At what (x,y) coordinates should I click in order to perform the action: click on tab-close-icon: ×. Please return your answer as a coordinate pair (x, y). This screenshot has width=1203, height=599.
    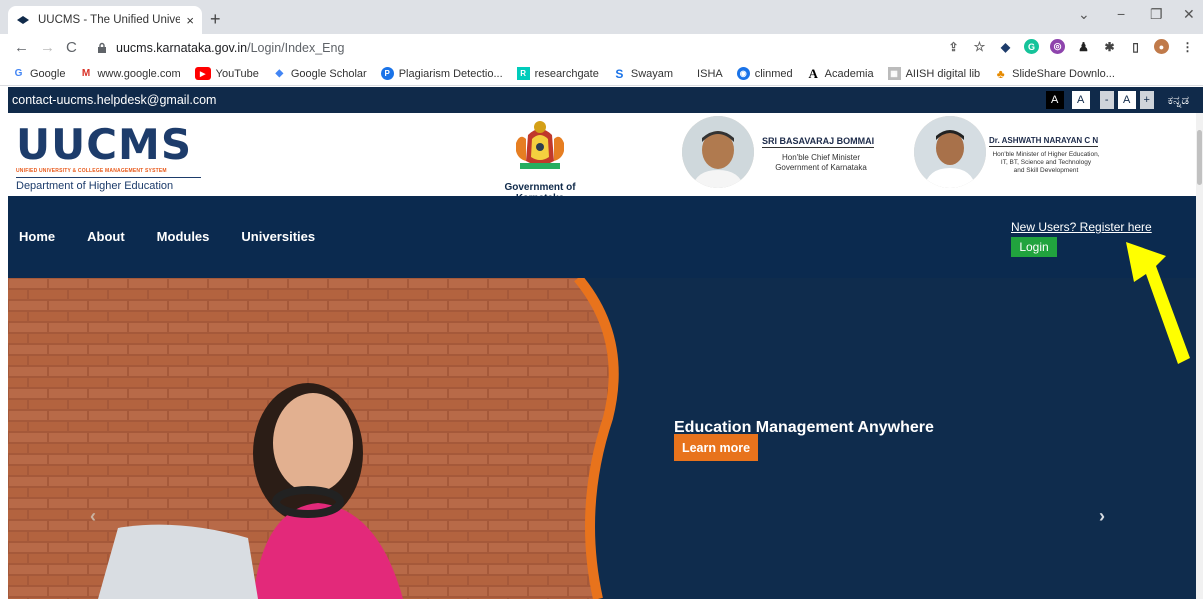
    Looking at the image, I should click on (190, 20).